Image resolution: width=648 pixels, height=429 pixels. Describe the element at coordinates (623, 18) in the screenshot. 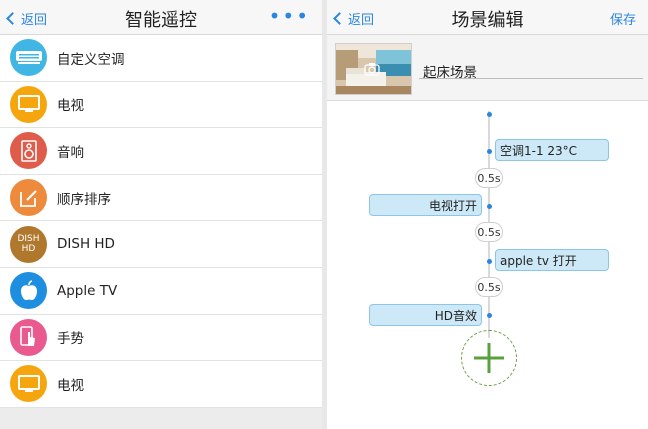

I see `save-button: 保存` at that location.